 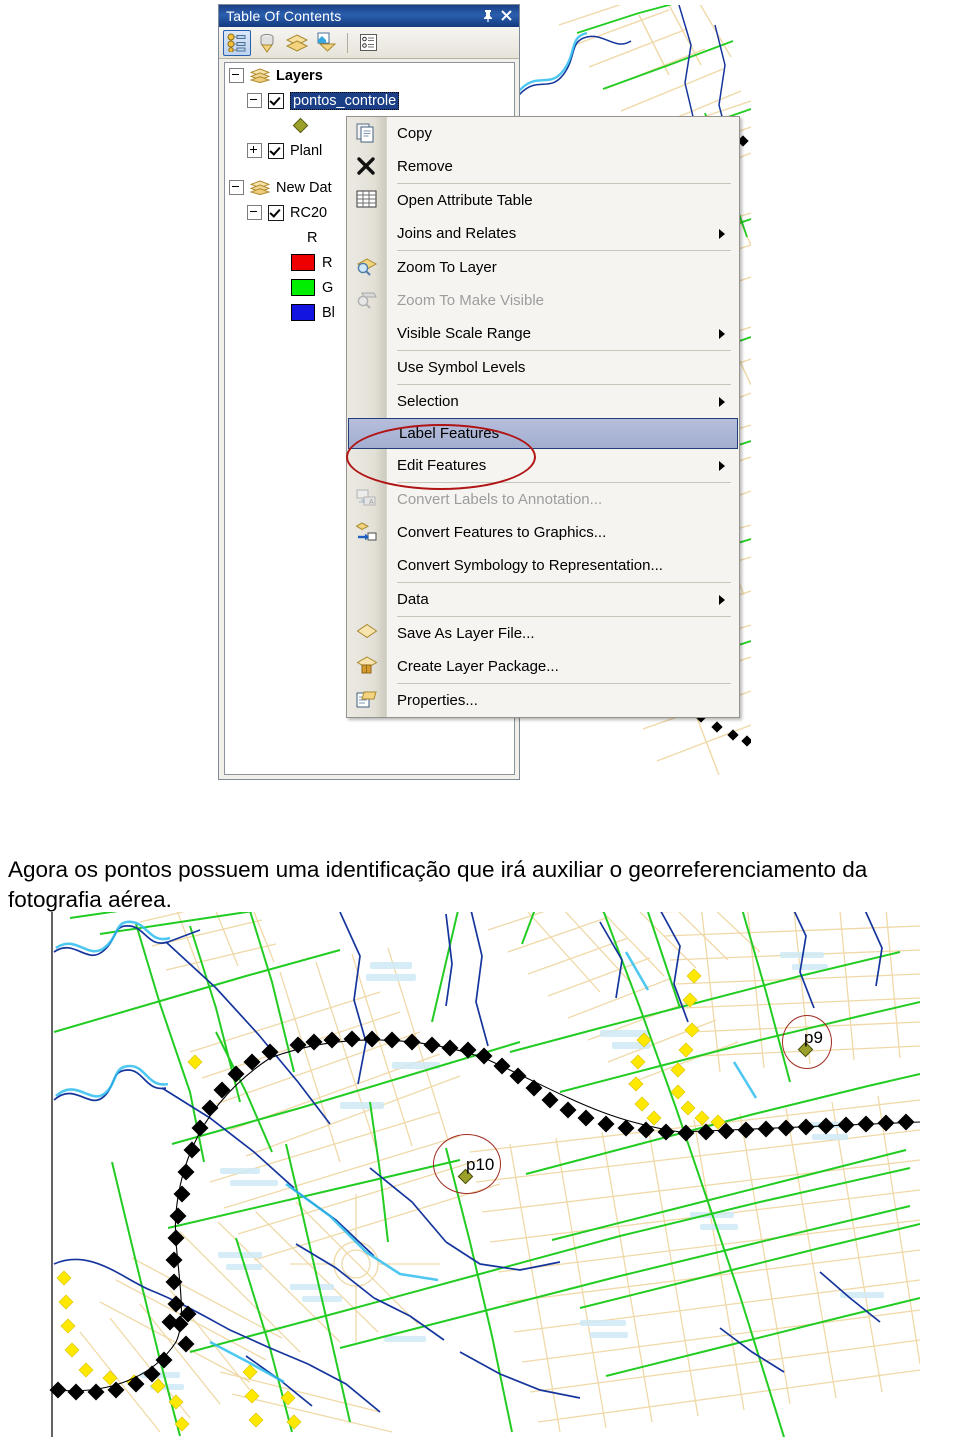 What do you see at coordinates (543, 233) in the screenshot?
I see `menu-item-joins-and-relates: Joins and Relates` at bounding box center [543, 233].